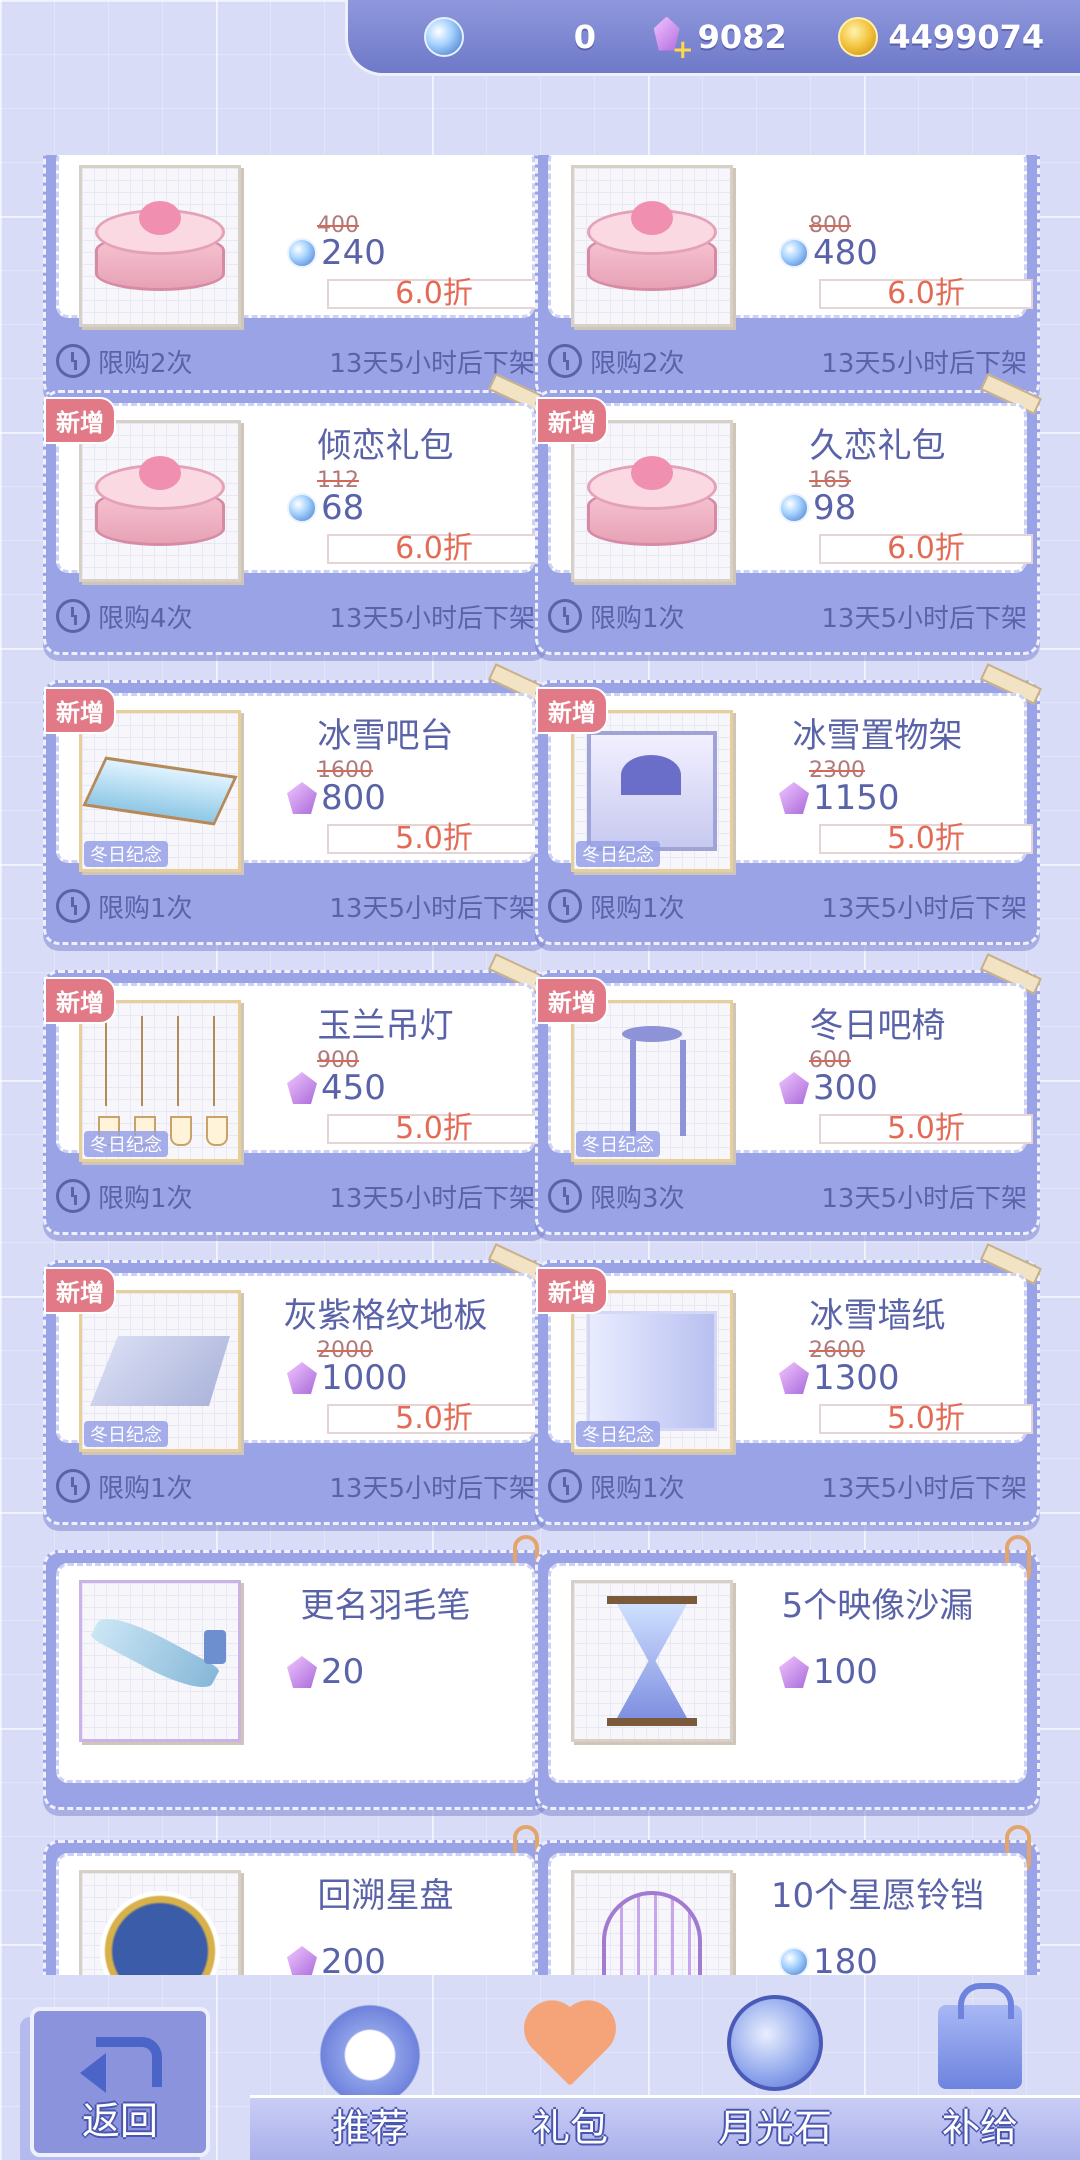  Describe the element at coordinates (926, 1419) in the screenshot. I see `discount-label: 5.0折` at that location.